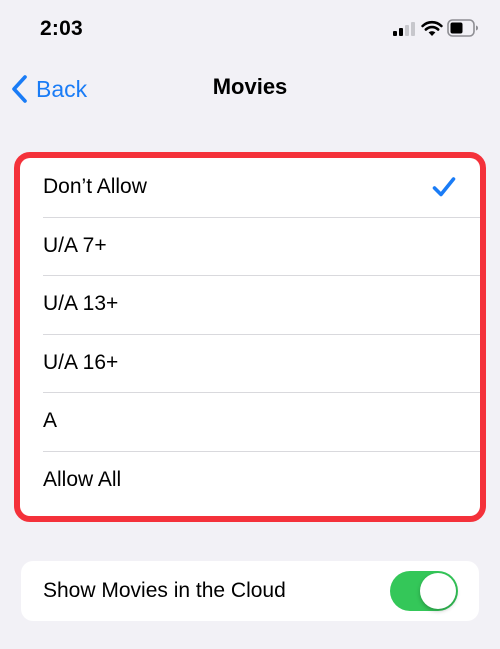 The image size is (500, 649). I want to click on option-ua-7: U/A 7+, so click(250, 246).